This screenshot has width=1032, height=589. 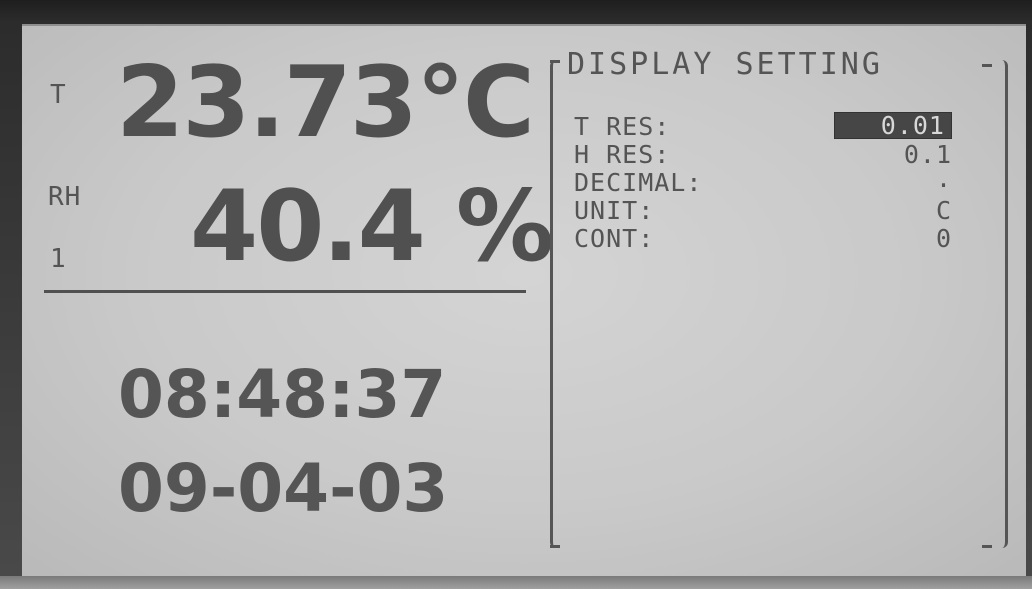 I want to click on device-bottom-edge, so click(x=516, y=582).